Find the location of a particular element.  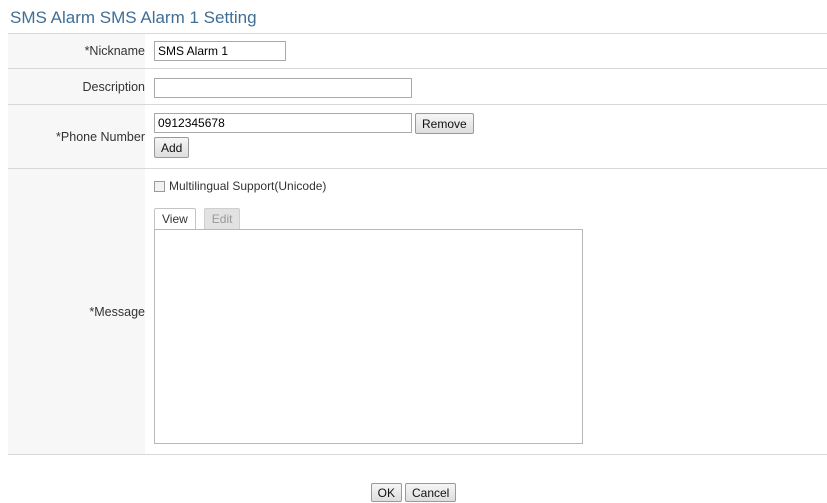

nickname-input is located at coordinates (220, 51).